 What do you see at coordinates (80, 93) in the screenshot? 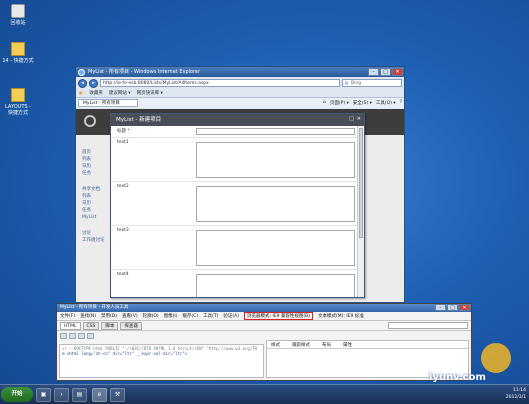
I see `favorites-star-icon: ★` at bounding box center [80, 93].